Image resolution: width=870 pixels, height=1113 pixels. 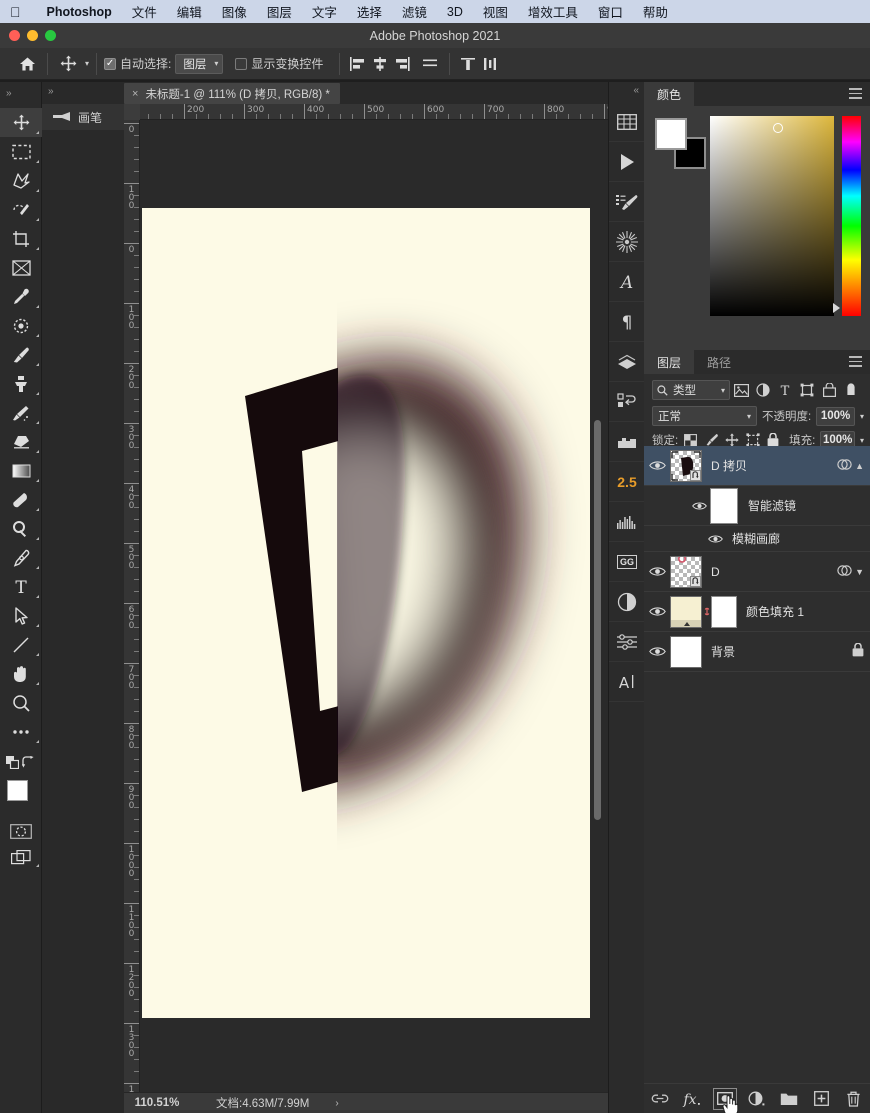 What do you see at coordinates (627, 562) in the screenshot?
I see `gg-panel-icon: GG` at bounding box center [627, 562].